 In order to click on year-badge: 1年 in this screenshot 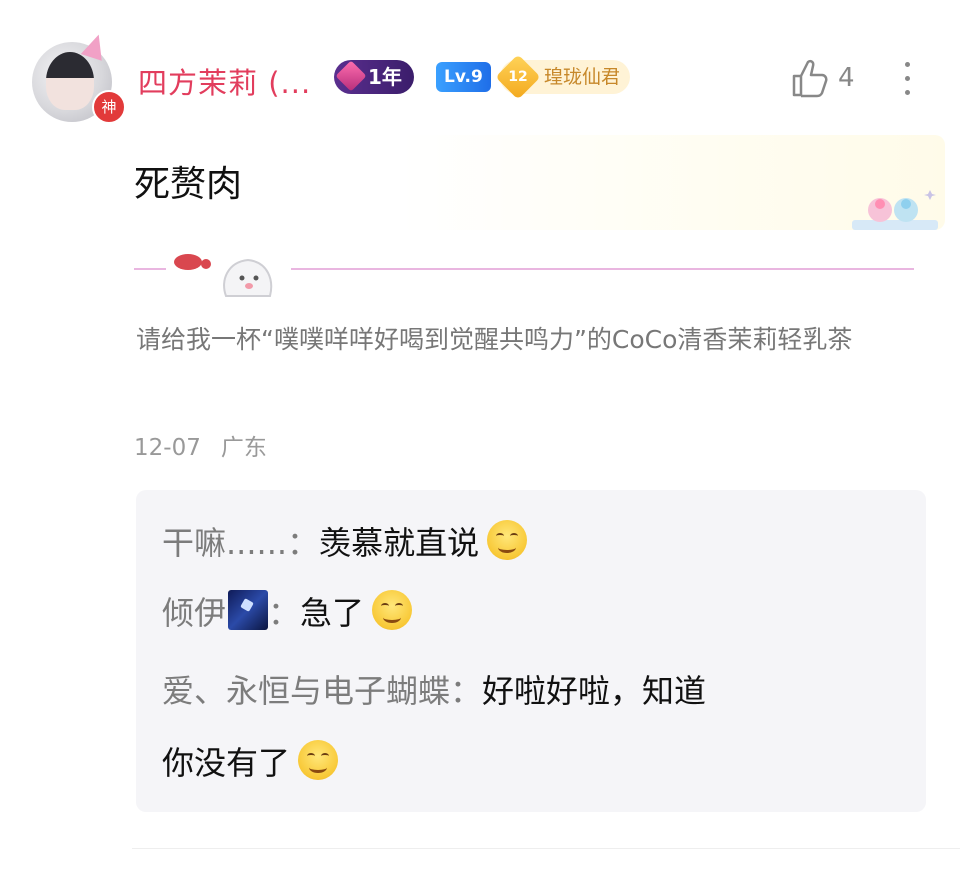, I will do `click(374, 77)`.